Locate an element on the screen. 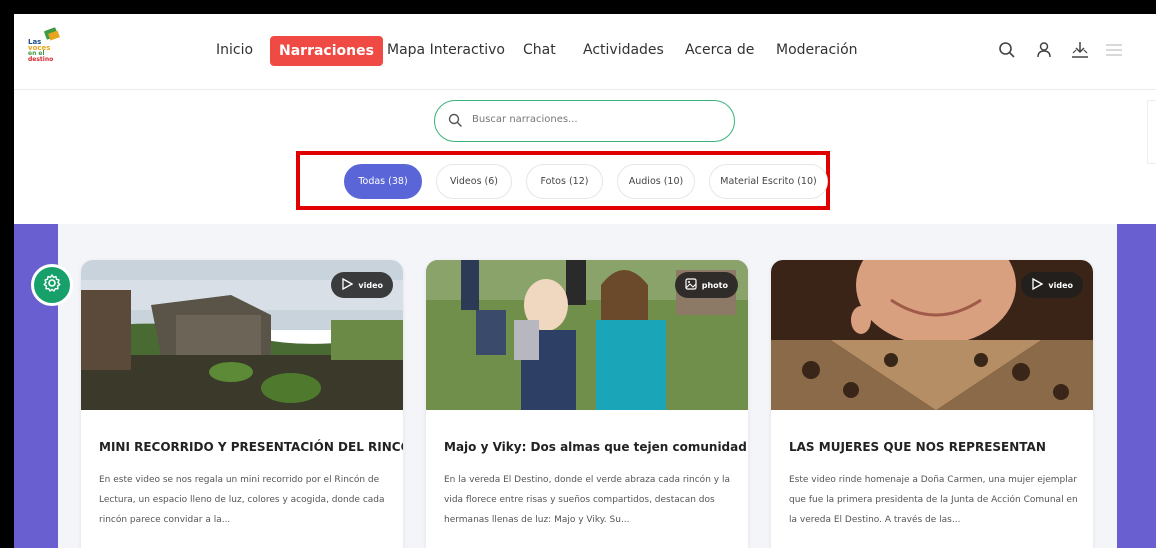 The height and width of the screenshot is (548, 1156). tab-fotos: Fotos (12) is located at coordinates (564, 181).